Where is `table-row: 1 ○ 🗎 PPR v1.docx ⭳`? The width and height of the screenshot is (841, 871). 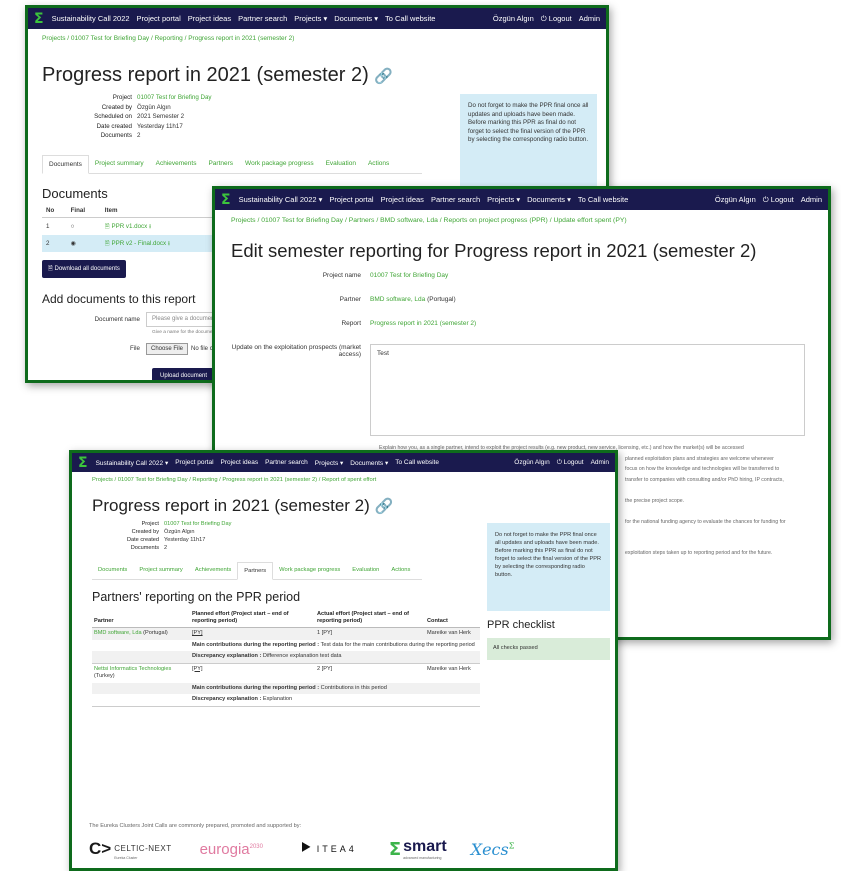 table-row: 1 ○ 🗎 PPR v1.docx ⭳ is located at coordinates (127, 226).